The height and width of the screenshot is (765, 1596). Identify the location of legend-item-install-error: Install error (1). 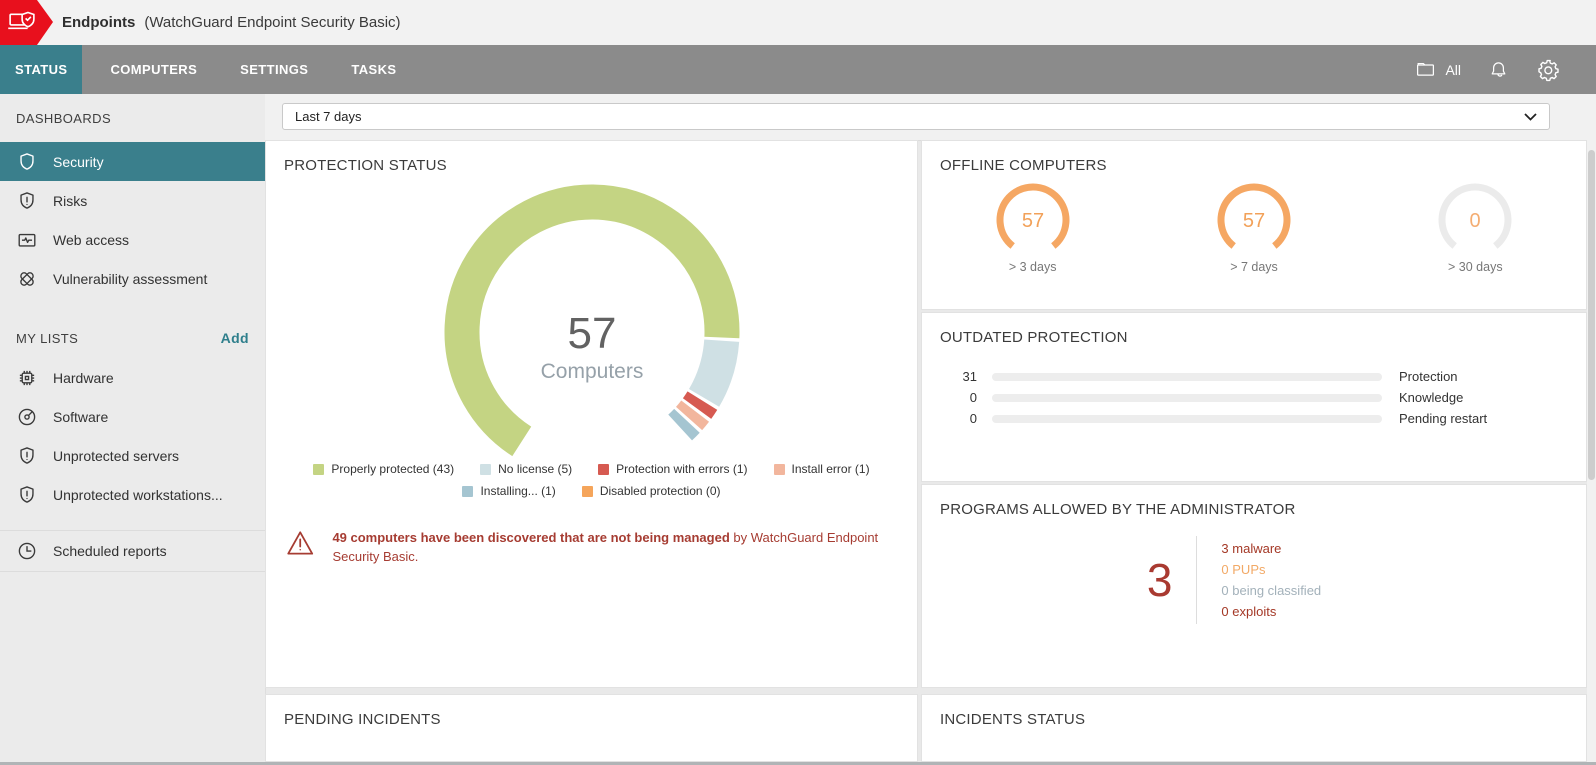
(821, 469).